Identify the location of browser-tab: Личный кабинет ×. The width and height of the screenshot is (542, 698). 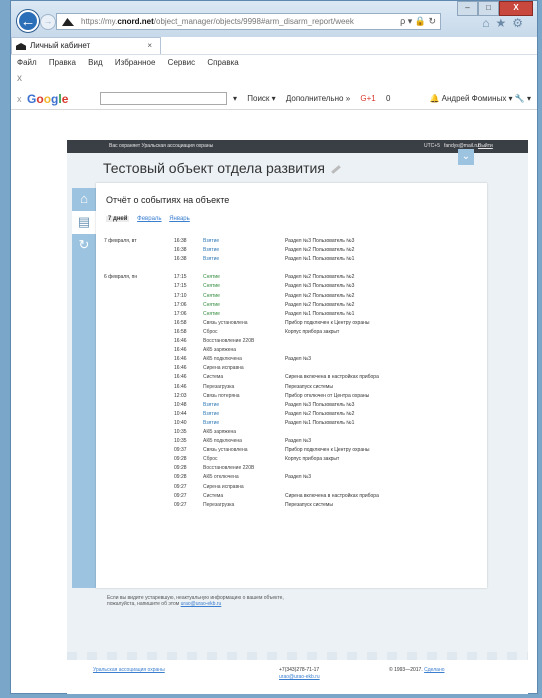
(86, 45).